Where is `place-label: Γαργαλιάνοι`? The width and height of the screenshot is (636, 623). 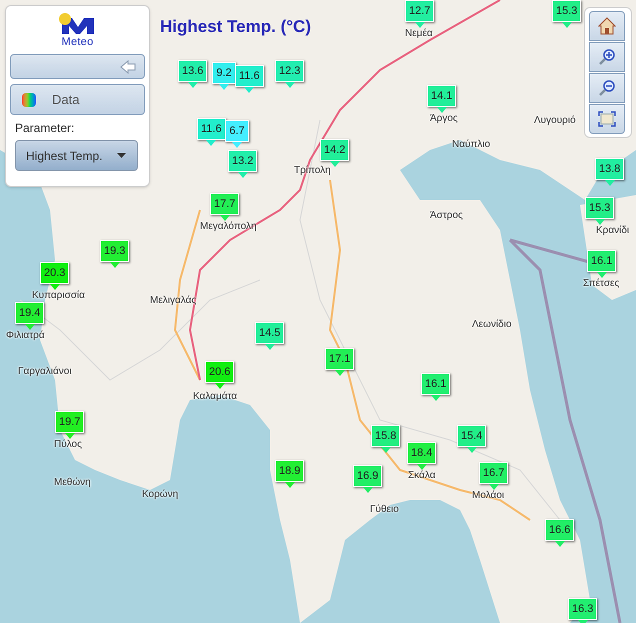 place-label: Γαργαλιάνοι is located at coordinates (45, 372).